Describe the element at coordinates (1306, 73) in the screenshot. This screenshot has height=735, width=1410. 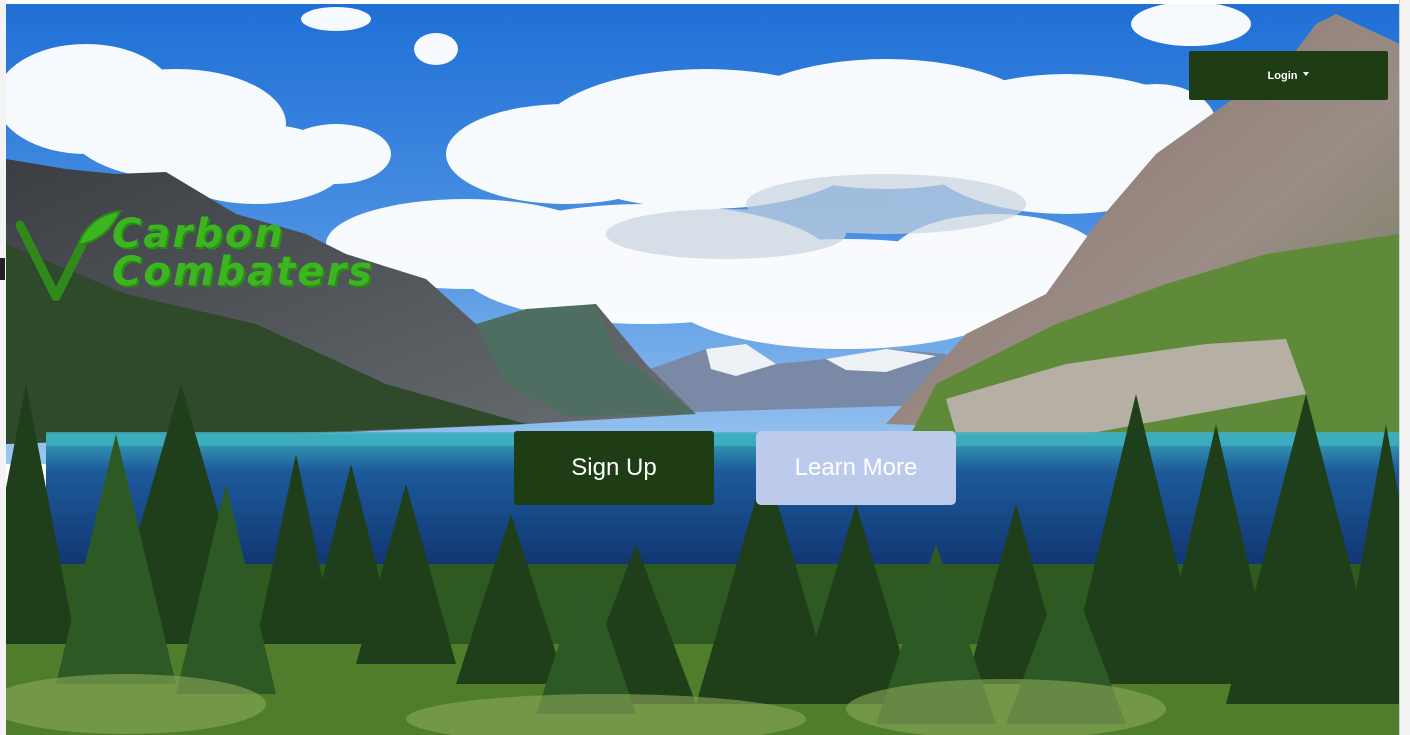
I see `caret-down-icon` at that location.